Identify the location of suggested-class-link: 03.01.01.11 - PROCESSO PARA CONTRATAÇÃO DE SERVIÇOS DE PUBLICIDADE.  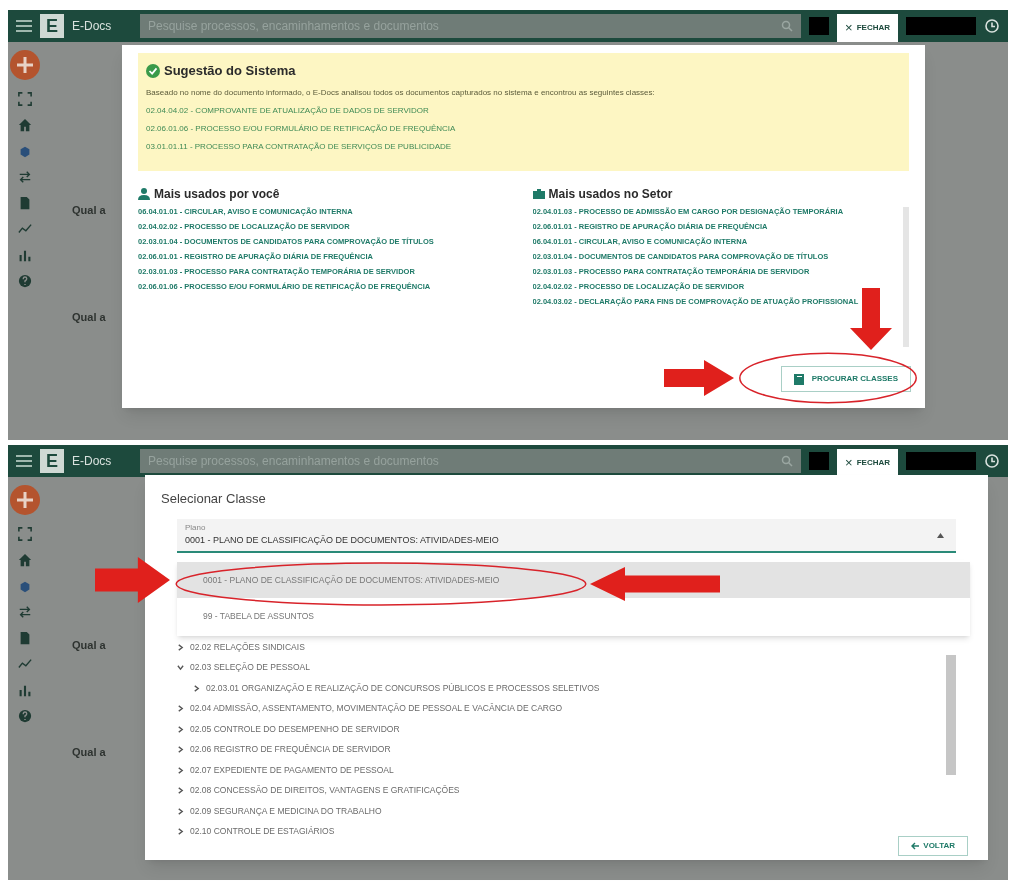
(523, 146).